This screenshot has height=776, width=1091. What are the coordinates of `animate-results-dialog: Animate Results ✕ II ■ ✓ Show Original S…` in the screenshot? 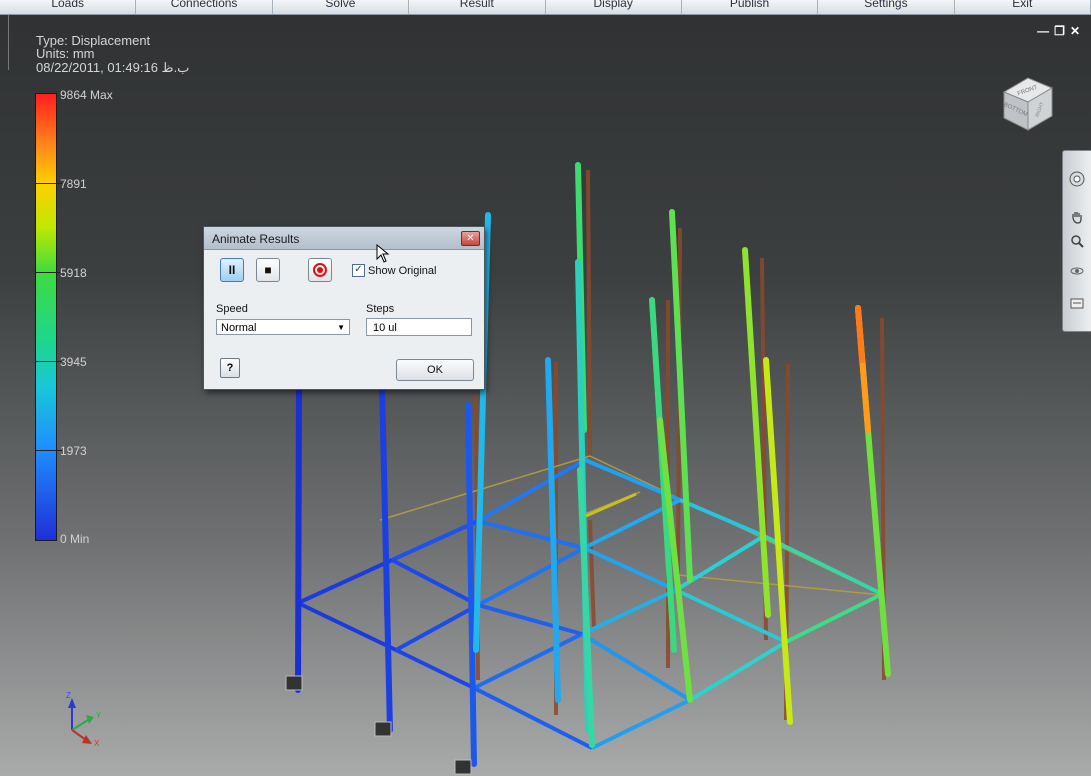 It's located at (344, 308).